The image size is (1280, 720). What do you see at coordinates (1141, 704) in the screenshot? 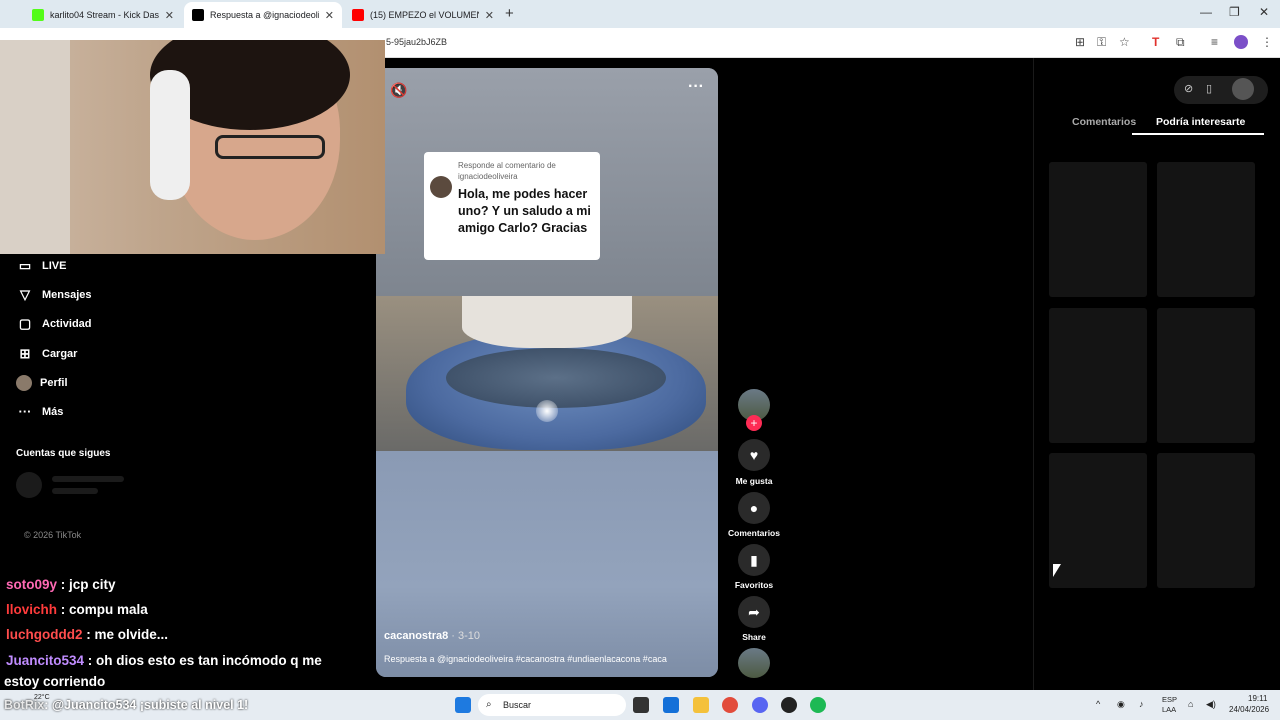
I see `mic-icon: ♪` at bounding box center [1141, 704].